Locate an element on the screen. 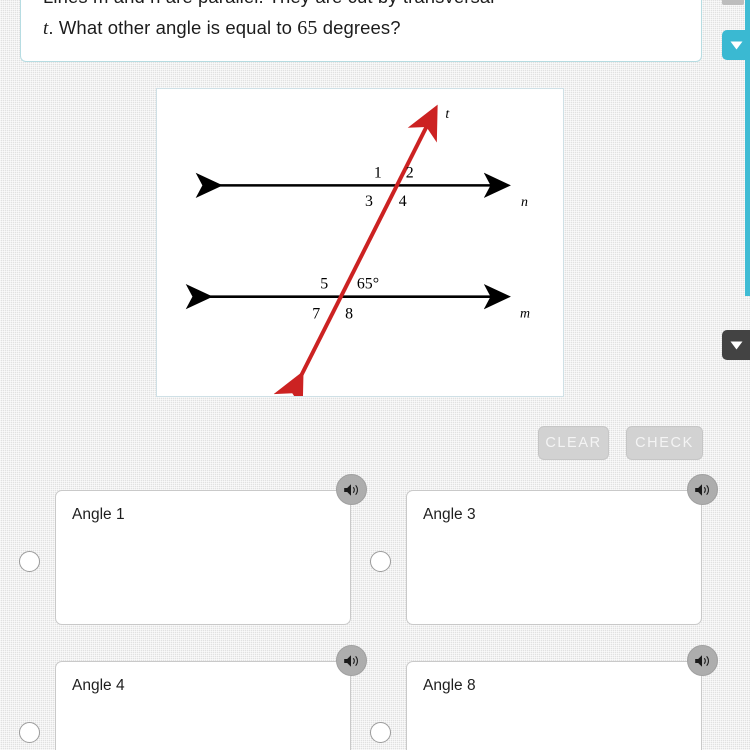 Image resolution: width=750 pixels, height=750 pixels. options-row-2: Angle 4 Angle 8 is located at coordinates (375, 697).